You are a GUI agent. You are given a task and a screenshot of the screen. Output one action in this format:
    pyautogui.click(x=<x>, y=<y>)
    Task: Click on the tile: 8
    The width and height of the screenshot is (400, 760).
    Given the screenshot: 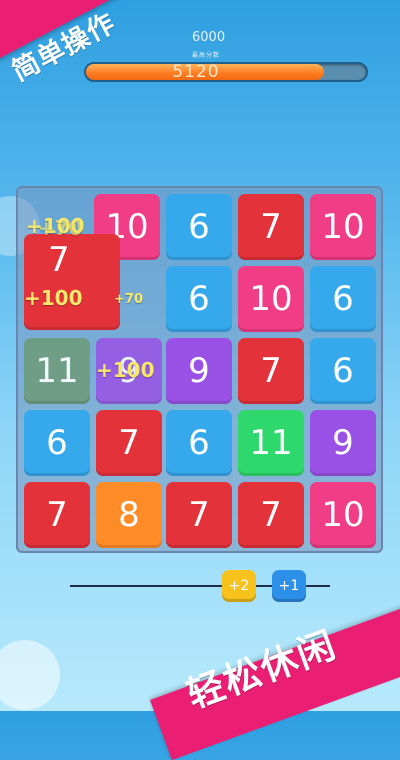 What is the action you would take?
    pyautogui.click(x=129, y=515)
    